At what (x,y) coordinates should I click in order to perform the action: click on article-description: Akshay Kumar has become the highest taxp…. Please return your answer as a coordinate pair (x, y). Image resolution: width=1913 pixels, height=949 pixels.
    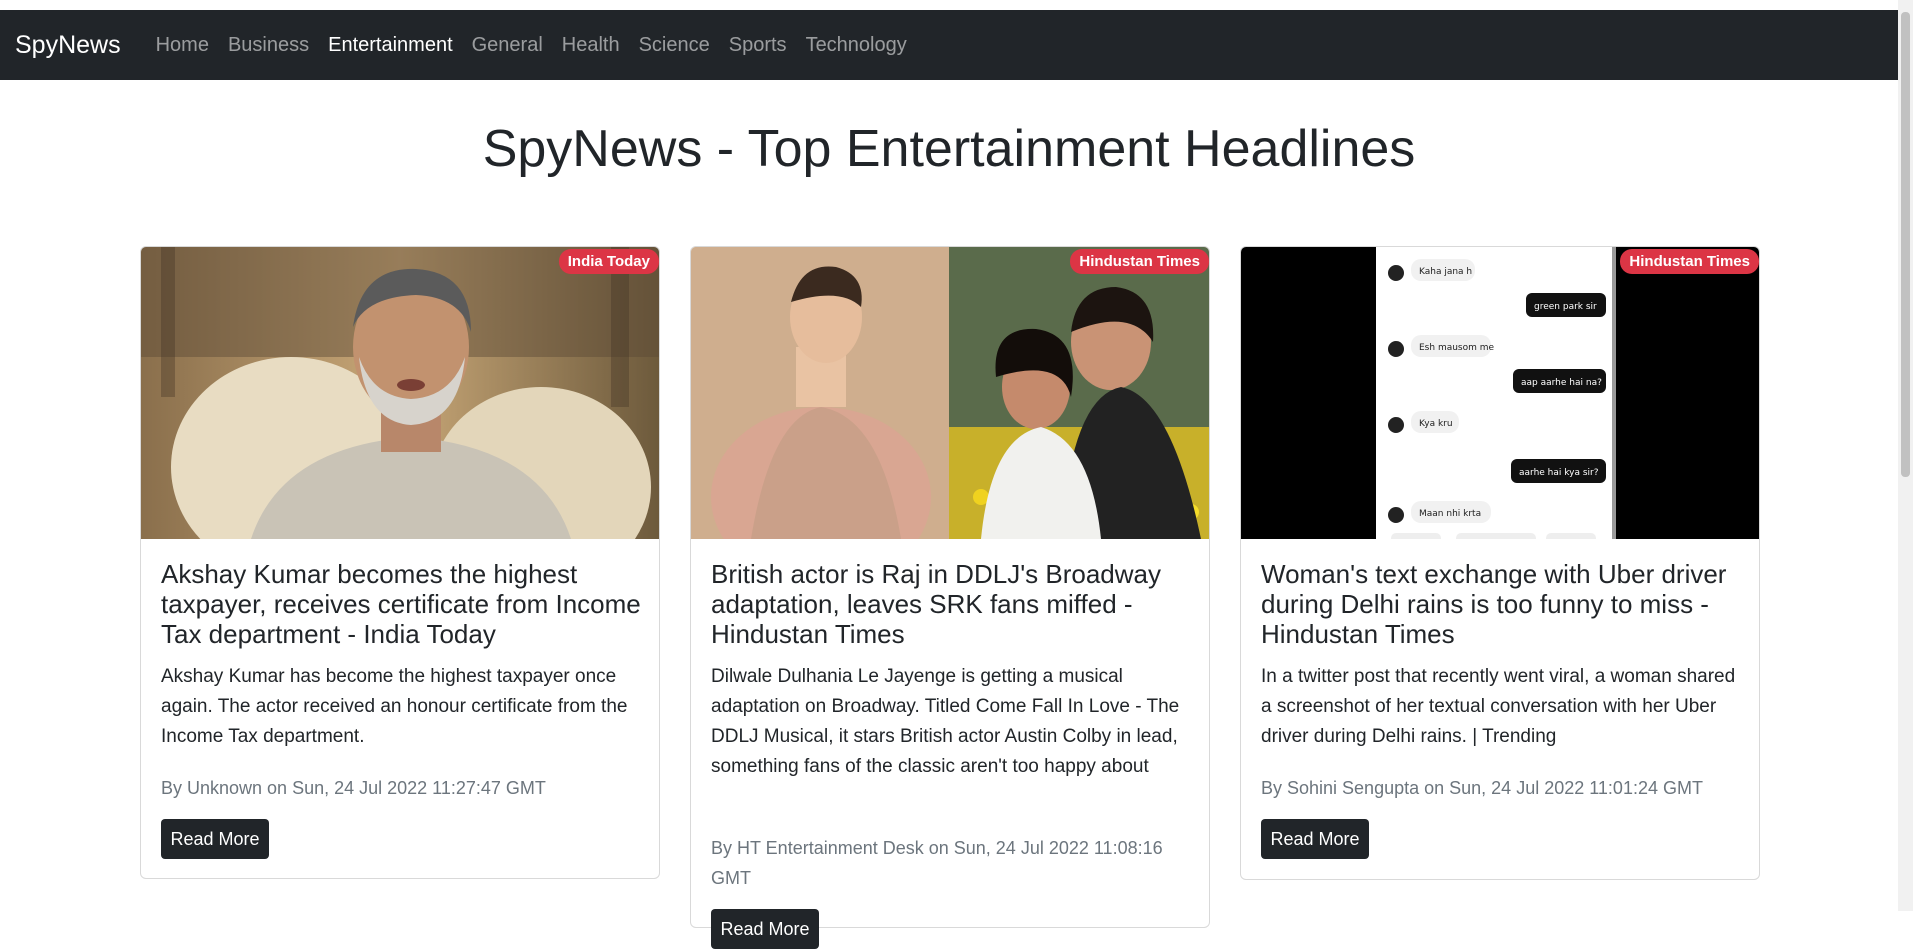
    Looking at the image, I should click on (394, 706).